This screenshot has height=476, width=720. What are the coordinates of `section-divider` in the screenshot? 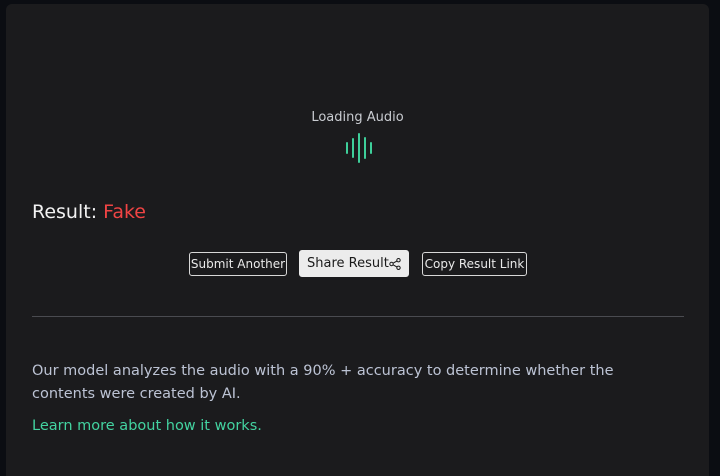 It's located at (358, 316).